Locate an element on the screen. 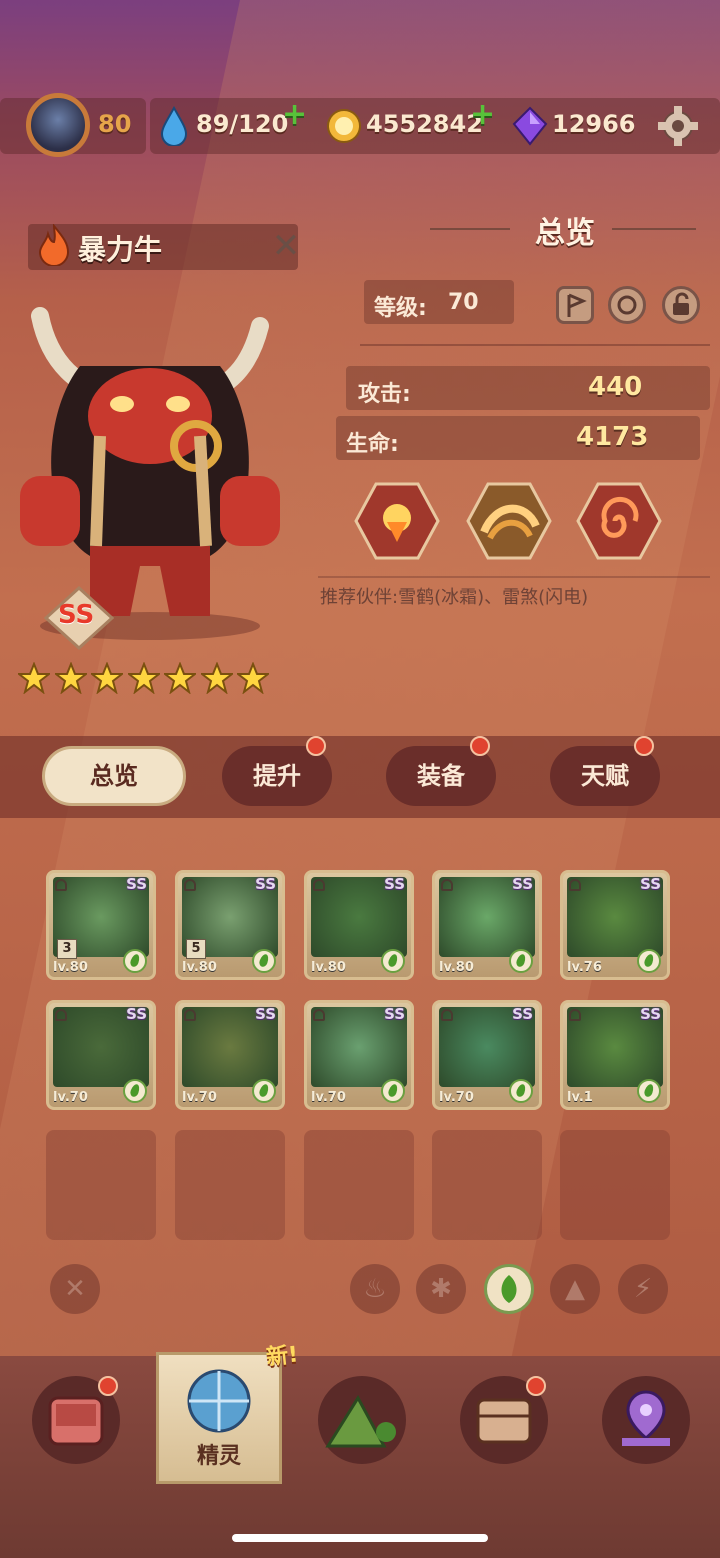 The image size is (720, 1558). nav-pets-label: 精灵 is located at coordinates (218, 1456).